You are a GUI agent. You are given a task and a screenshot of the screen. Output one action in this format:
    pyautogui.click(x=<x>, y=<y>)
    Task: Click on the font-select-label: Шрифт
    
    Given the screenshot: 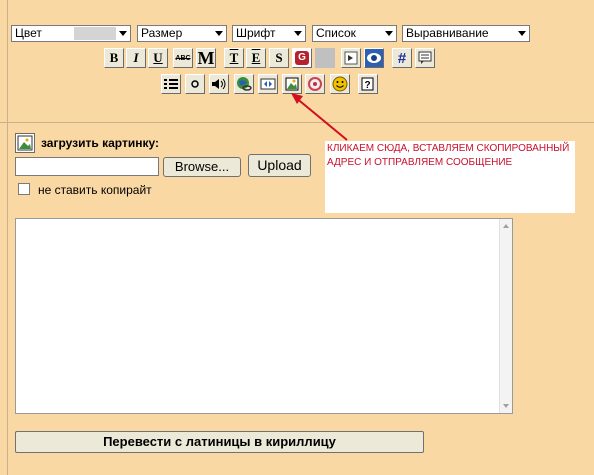 What is the action you would take?
    pyautogui.click(x=256, y=33)
    